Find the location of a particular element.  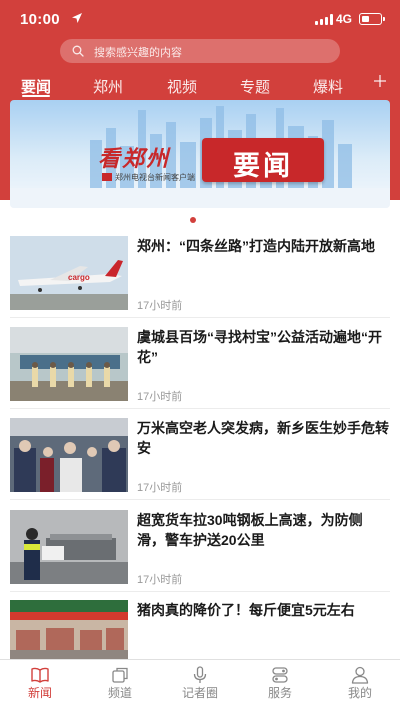

city-skyline-illustration is located at coordinates (200, 157).